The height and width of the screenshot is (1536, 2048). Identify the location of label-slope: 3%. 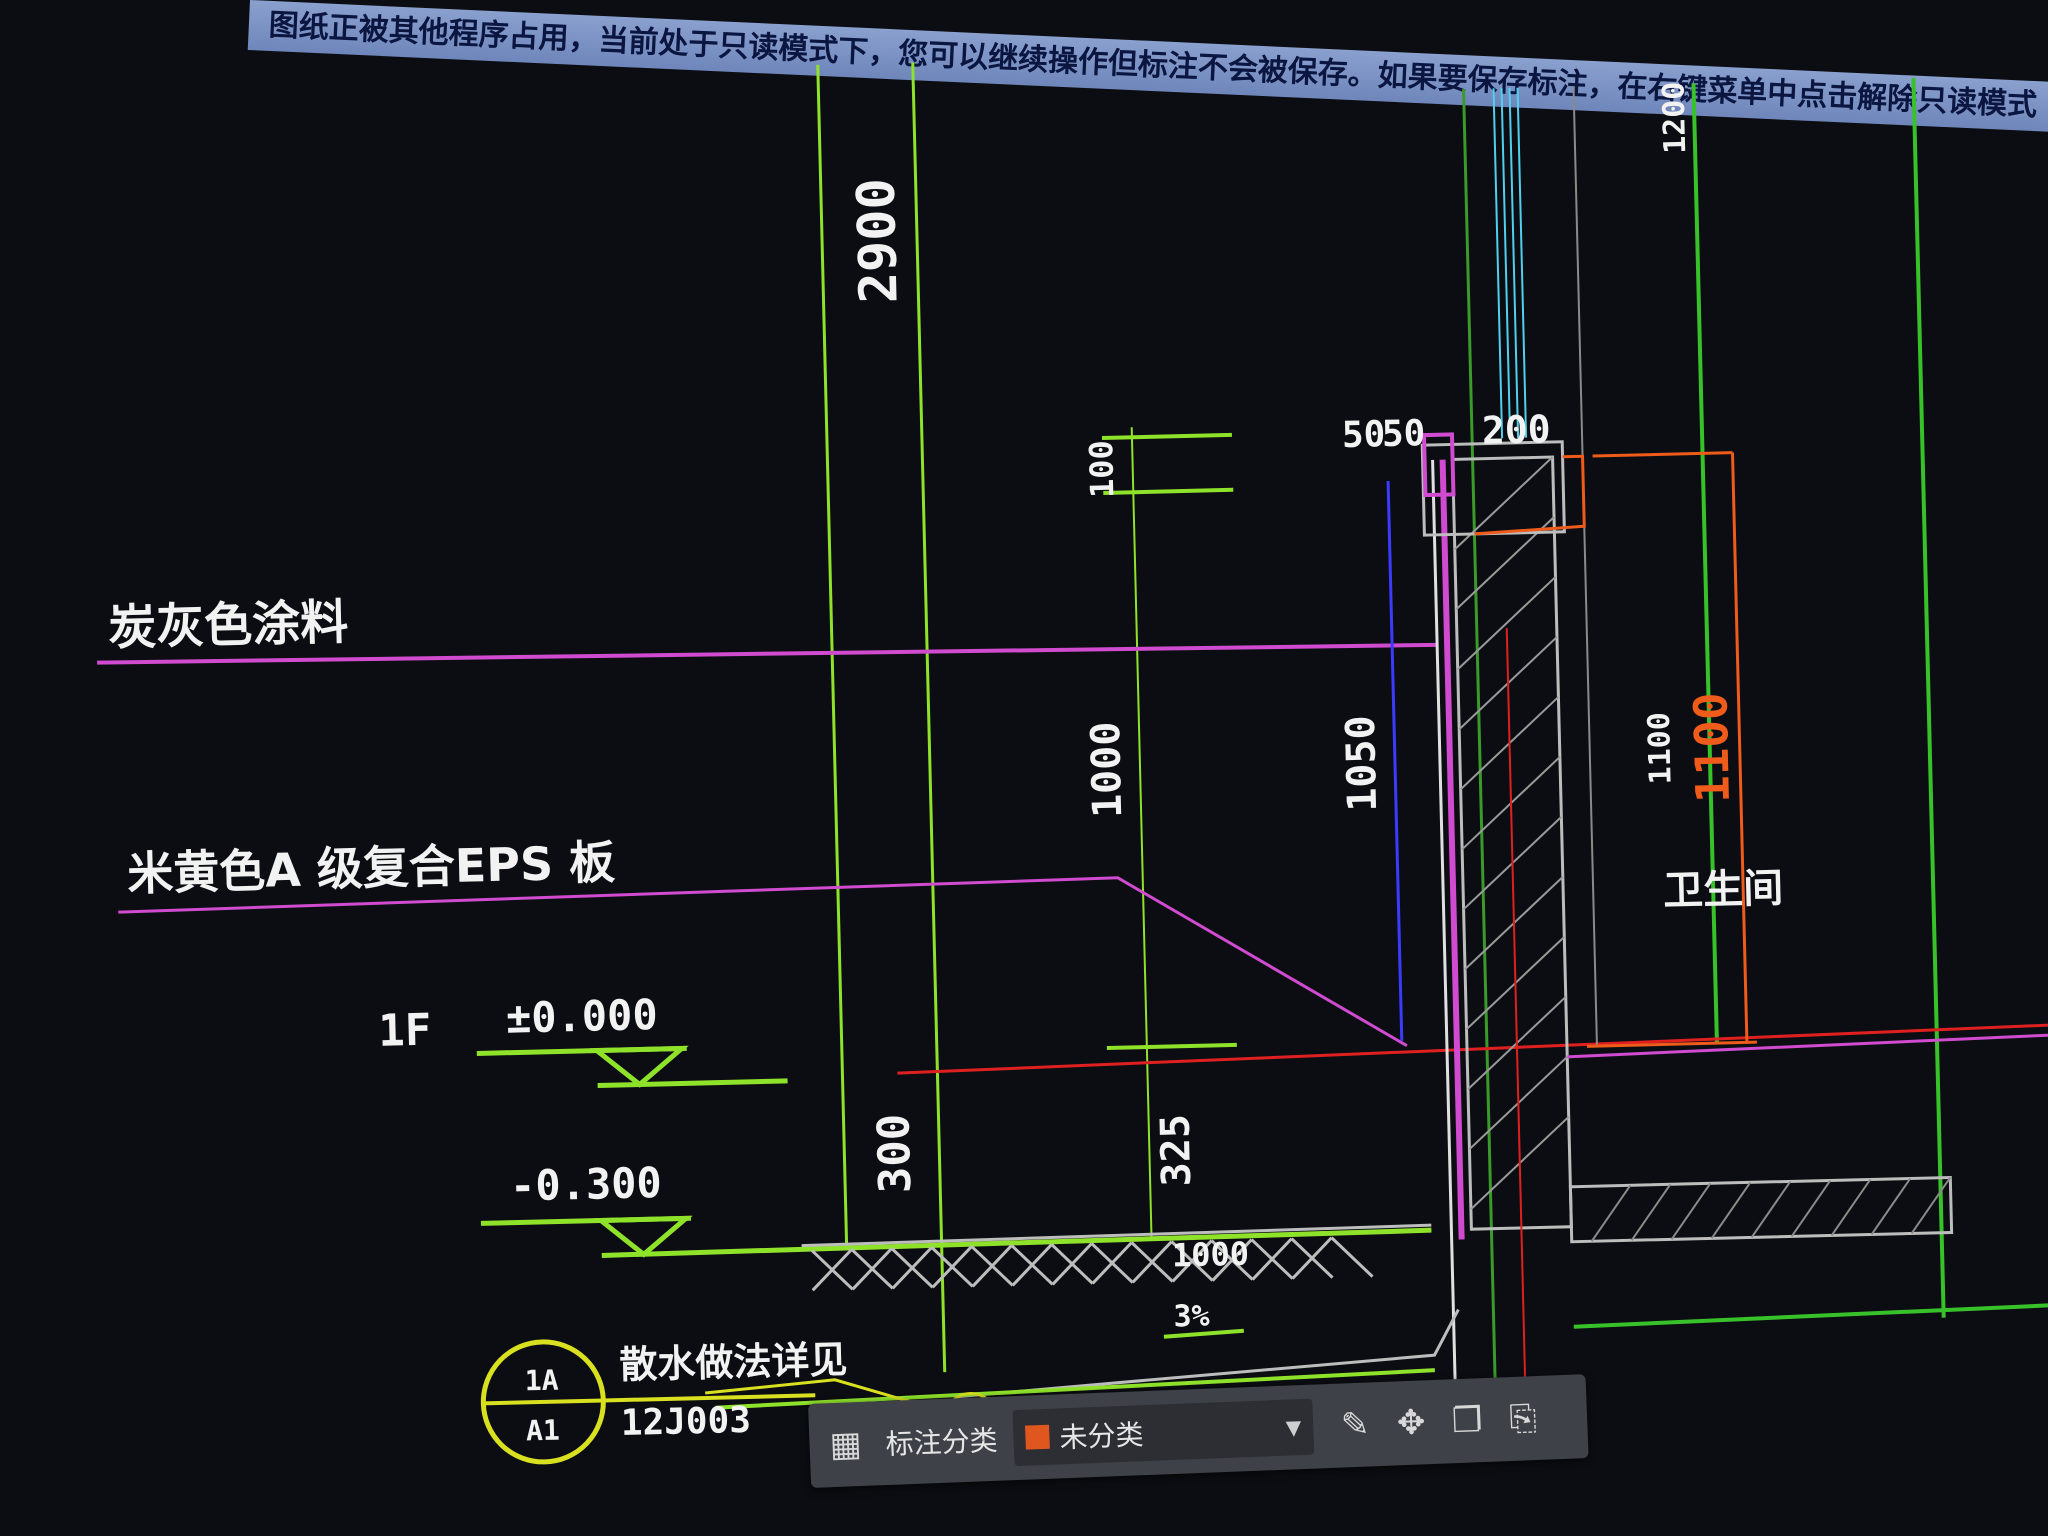
(1191, 1317).